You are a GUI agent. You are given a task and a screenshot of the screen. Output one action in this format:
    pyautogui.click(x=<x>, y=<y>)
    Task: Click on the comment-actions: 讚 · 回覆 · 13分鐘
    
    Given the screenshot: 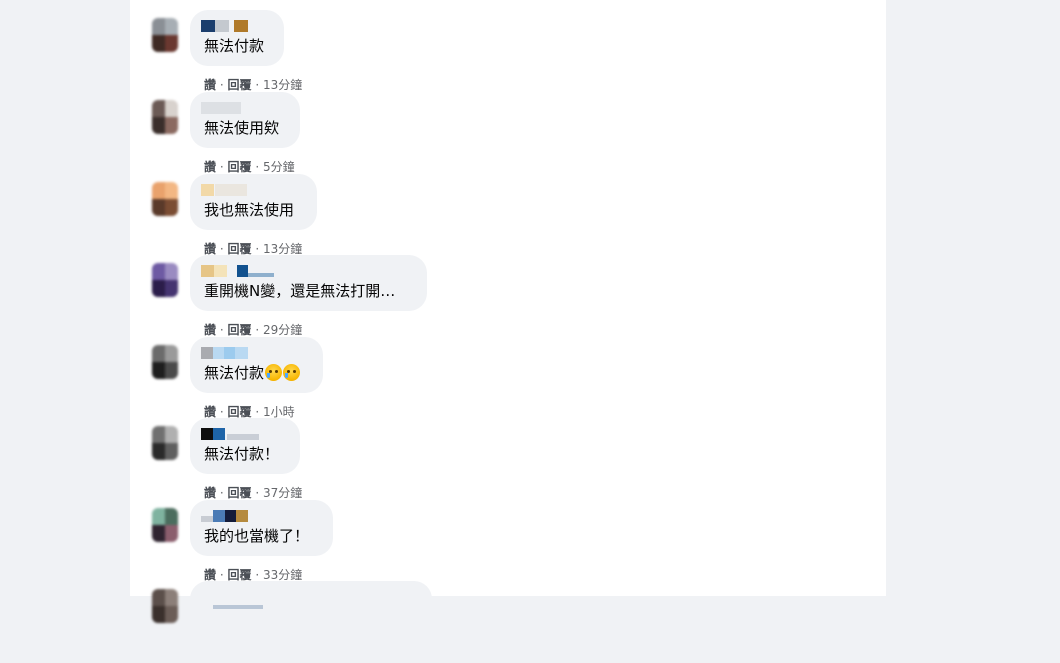 What is the action you would take?
    pyautogui.click(x=253, y=84)
    